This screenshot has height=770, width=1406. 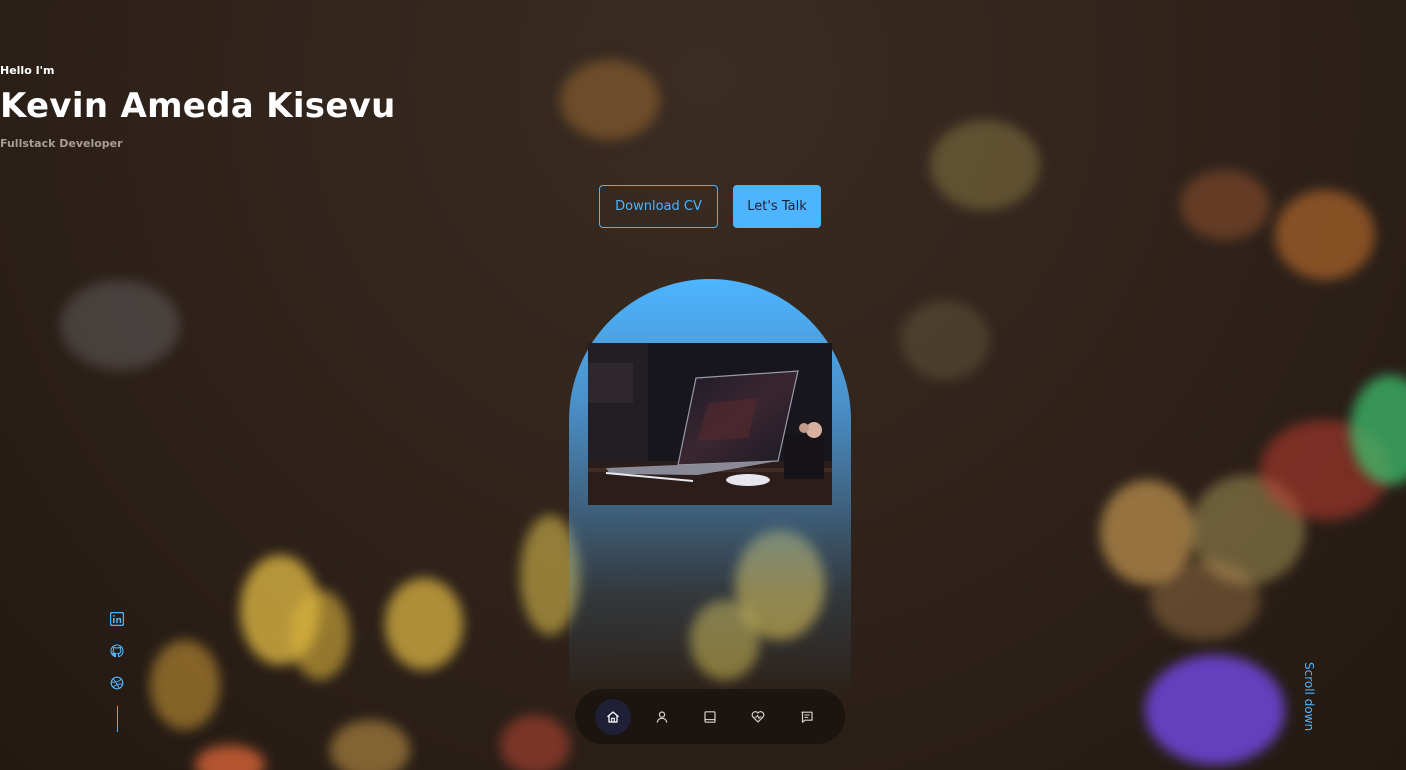 I want to click on nav-about, so click(x=662, y=717).